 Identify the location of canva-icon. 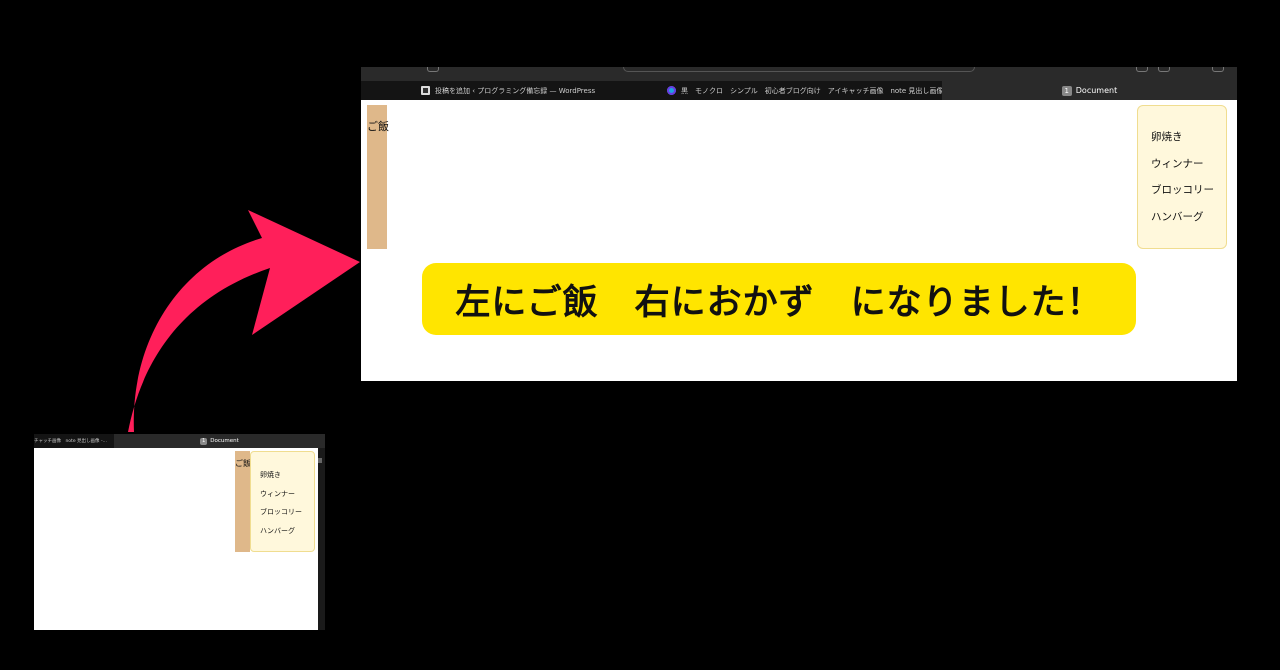
(671, 90).